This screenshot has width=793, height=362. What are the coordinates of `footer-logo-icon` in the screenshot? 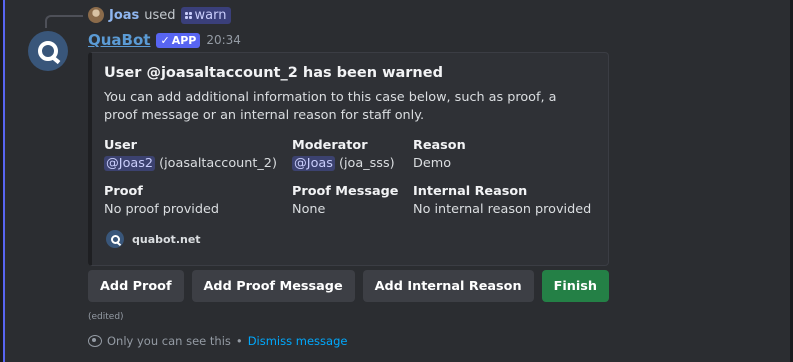 It's located at (115, 239).